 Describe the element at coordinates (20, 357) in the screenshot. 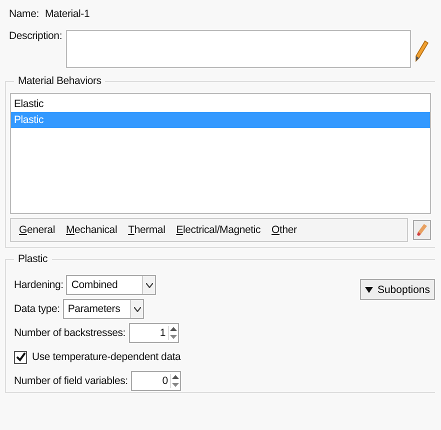

I see `checkbox` at that location.